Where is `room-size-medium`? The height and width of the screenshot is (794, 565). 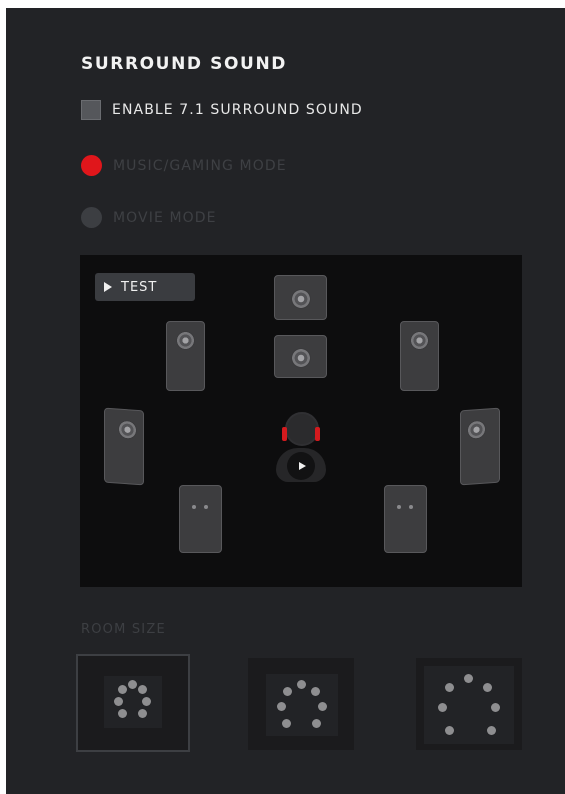 room-size-medium is located at coordinates (301, 704).